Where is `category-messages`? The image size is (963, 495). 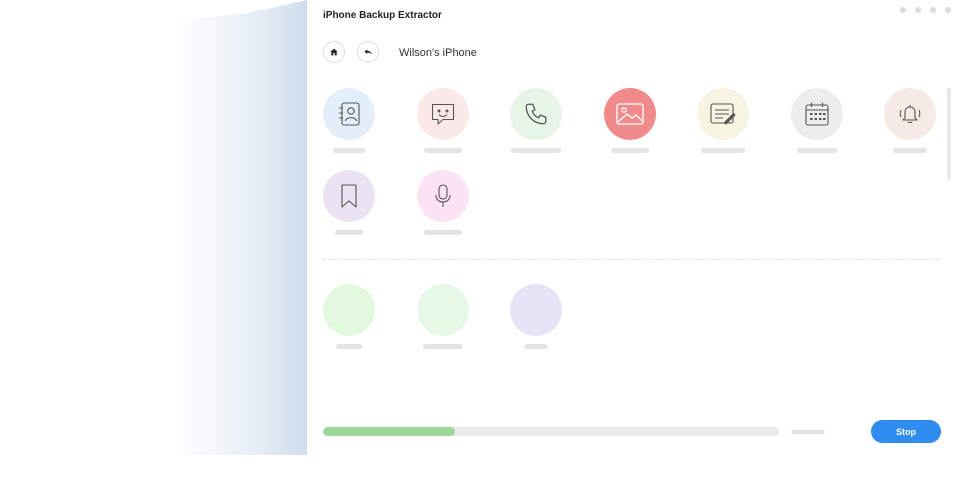 category-messages is located at coordinates (443, 120).